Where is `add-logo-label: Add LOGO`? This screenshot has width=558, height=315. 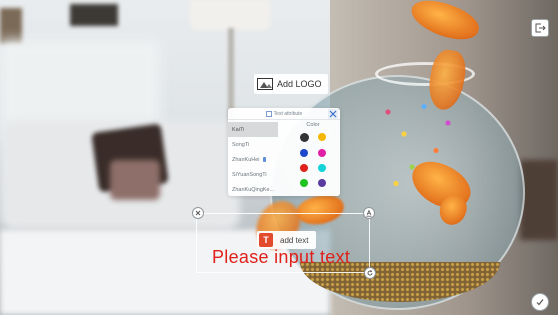 add-logo-label: Add LOGO is located at coordinates (299, 84).